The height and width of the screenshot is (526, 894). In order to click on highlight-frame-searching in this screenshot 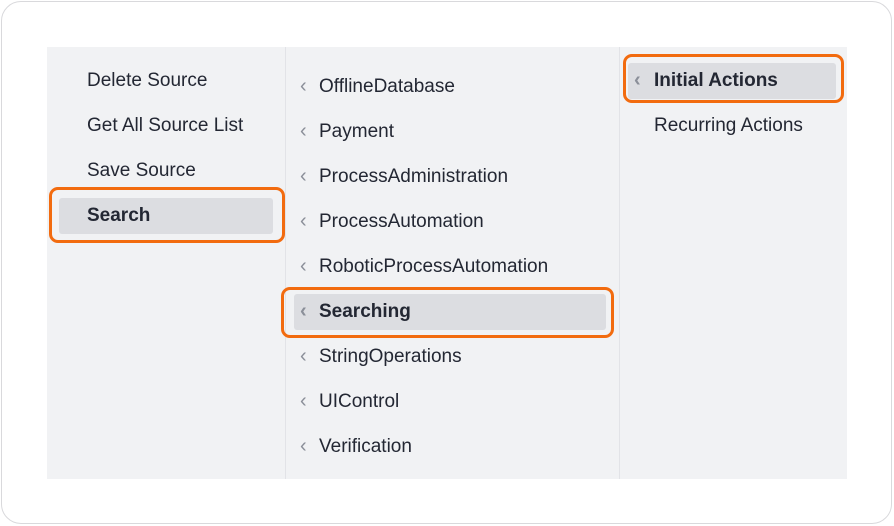, I will do `click(447, 312)`.